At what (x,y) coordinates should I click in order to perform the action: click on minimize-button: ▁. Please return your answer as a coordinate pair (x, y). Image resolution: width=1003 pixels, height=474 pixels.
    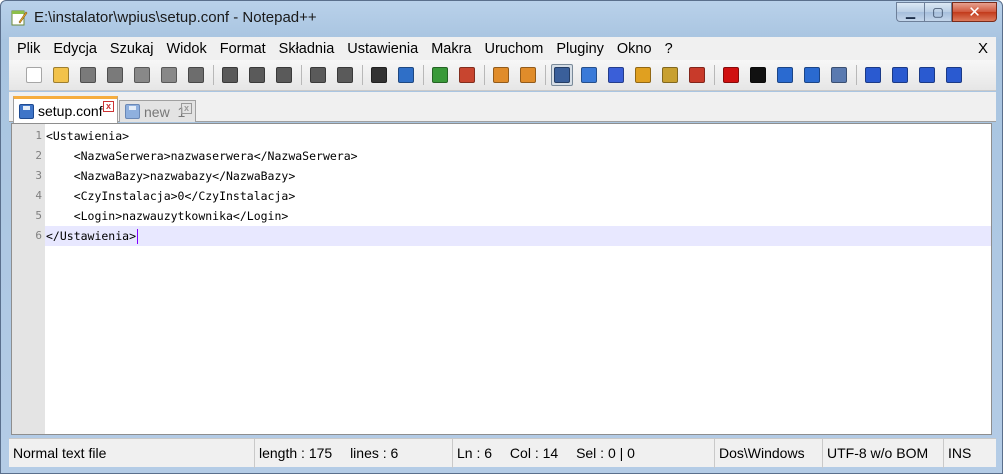
    Looking at the image, I should click on (910, 12).